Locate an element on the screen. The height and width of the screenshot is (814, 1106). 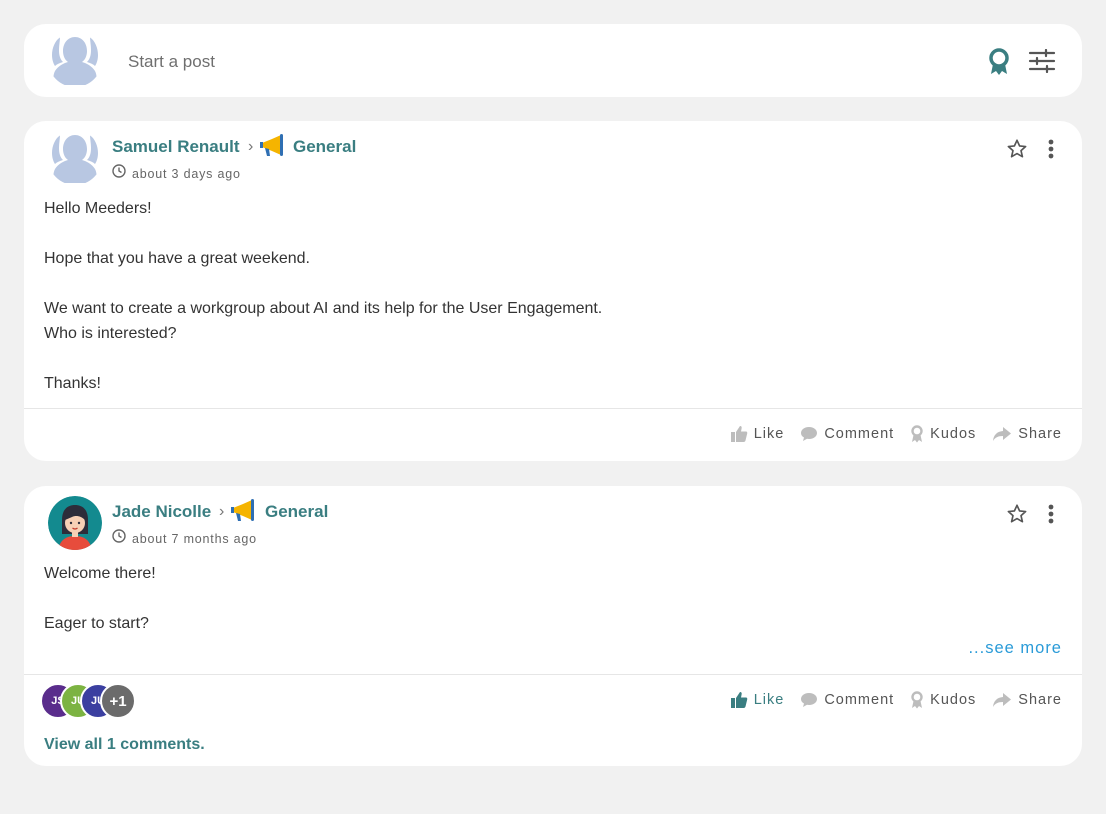
author-name: Samuel Renault is located at coordinates (176, 147).